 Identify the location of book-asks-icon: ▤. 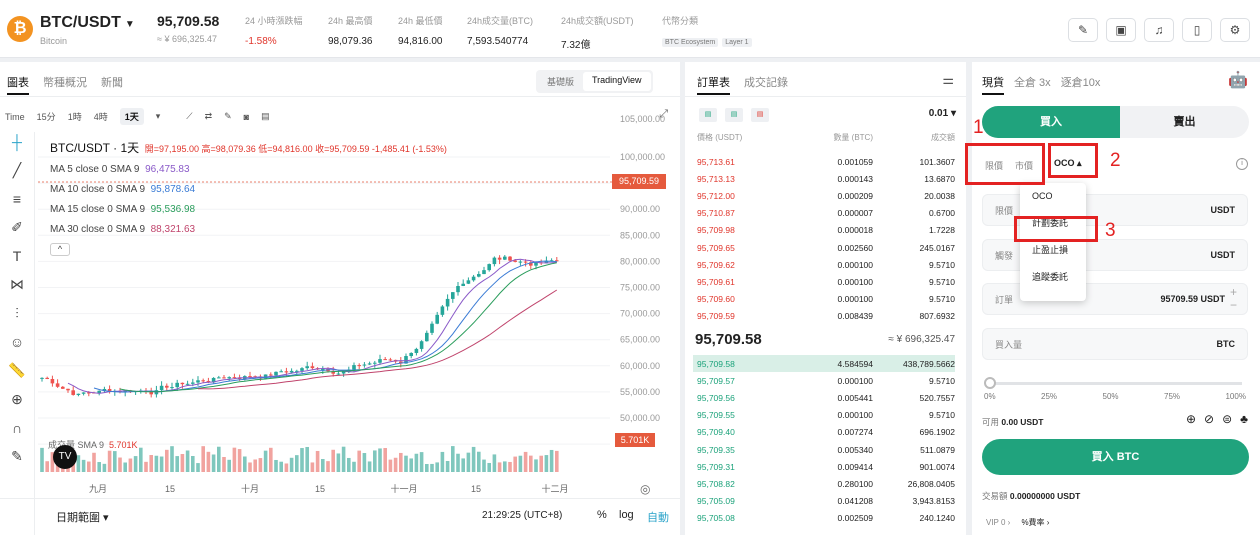
(760, 115).